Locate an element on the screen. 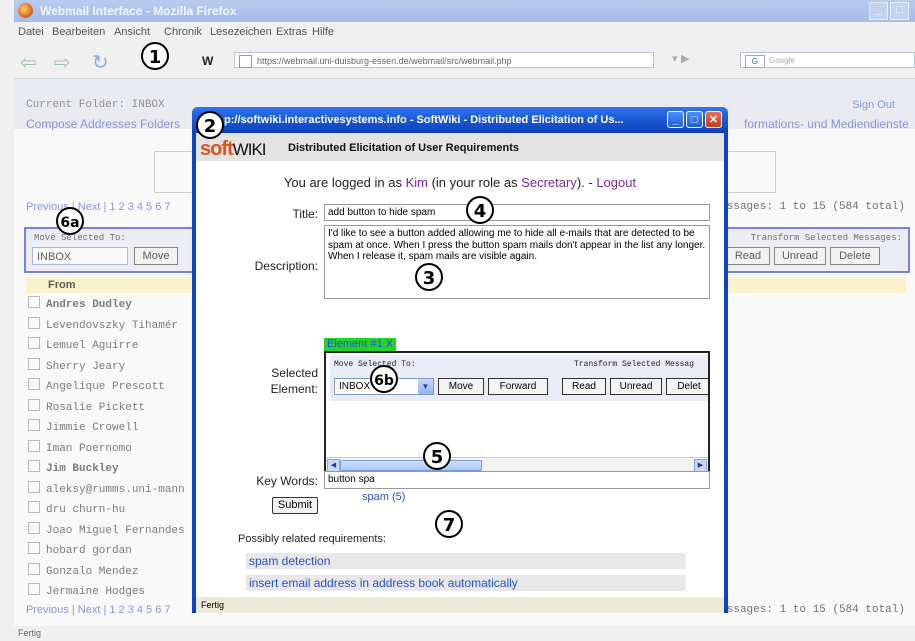 This screenshot has width=915, height=641. move-button: Move is located at coordinates (156, 256).